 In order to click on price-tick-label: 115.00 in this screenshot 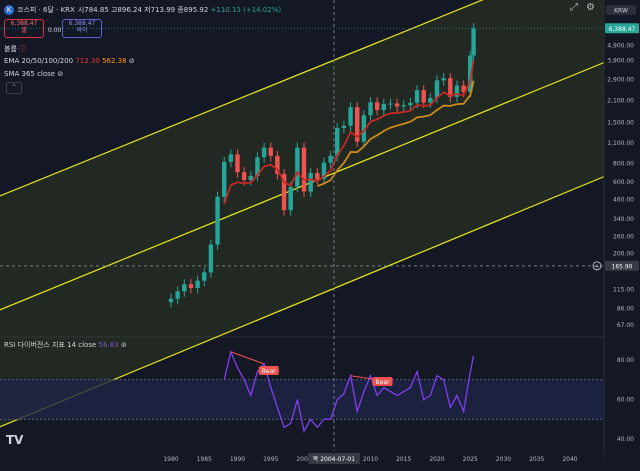, I will do `click(623, 290)`.